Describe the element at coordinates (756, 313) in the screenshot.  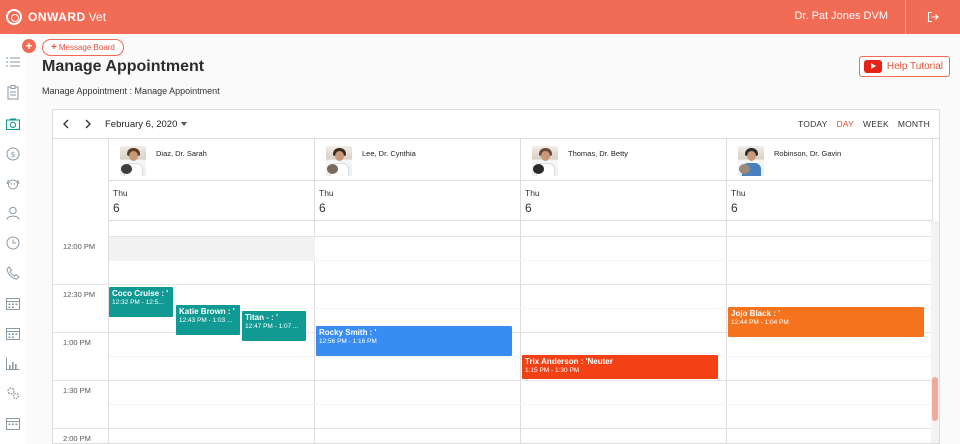
I see `event-title: Jojo Black : '` at that location.